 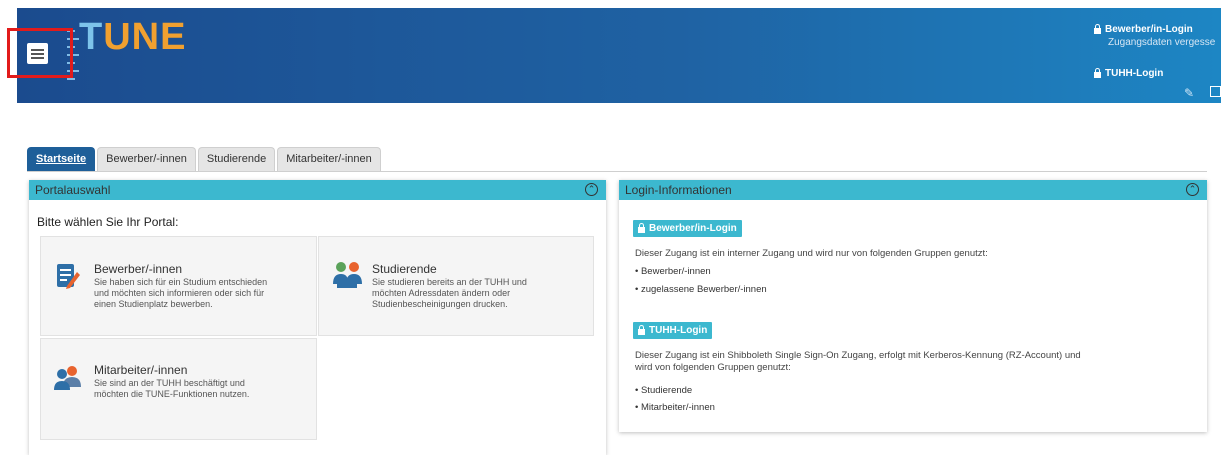 What do you see at coordinates (1128, 73) in the screenshot?
I see `tuhh-login-link: TUHH-Login` at bounding box center [1128, 73].